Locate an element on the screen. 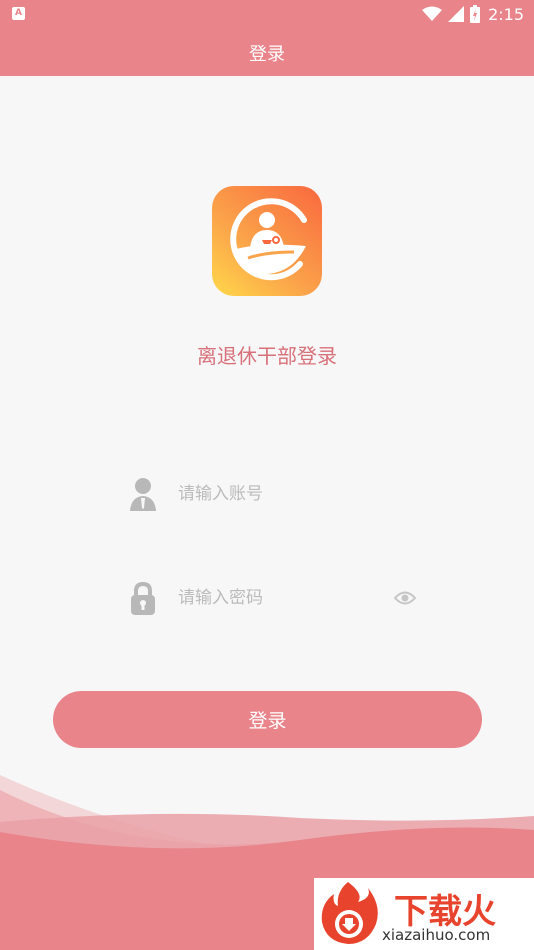 The width and height of the screenshot is (534, 950). flame-logo-icon is located at coordinates (349, 913).